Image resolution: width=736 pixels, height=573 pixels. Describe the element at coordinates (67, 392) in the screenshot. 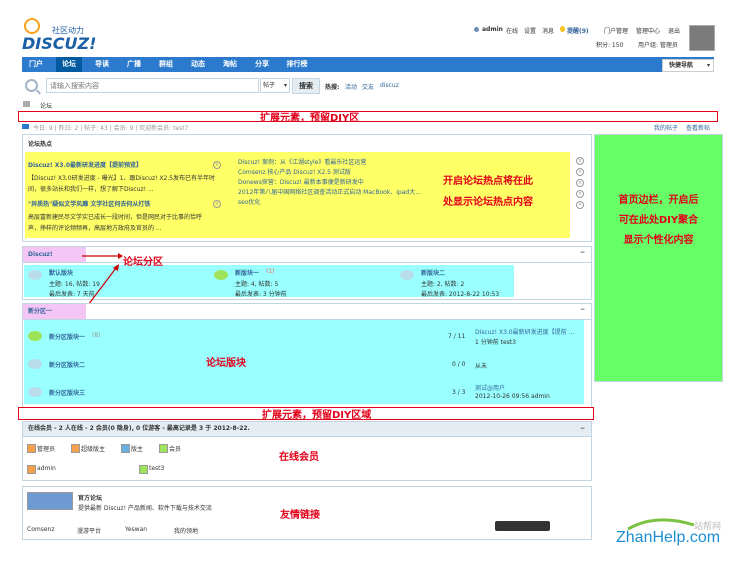

I see `forum-name: 新分区版块三` at that location.